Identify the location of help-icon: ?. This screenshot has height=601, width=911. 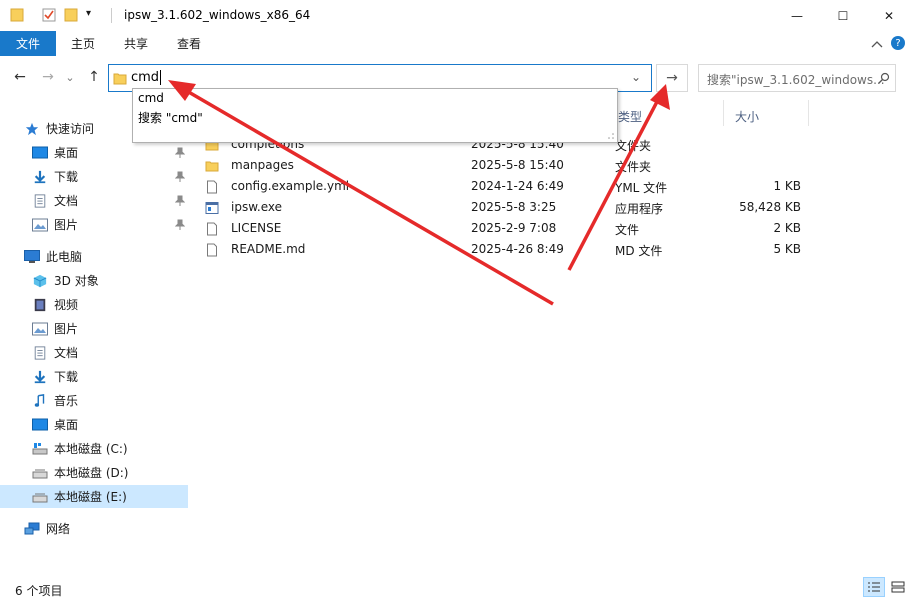
(898, 43).